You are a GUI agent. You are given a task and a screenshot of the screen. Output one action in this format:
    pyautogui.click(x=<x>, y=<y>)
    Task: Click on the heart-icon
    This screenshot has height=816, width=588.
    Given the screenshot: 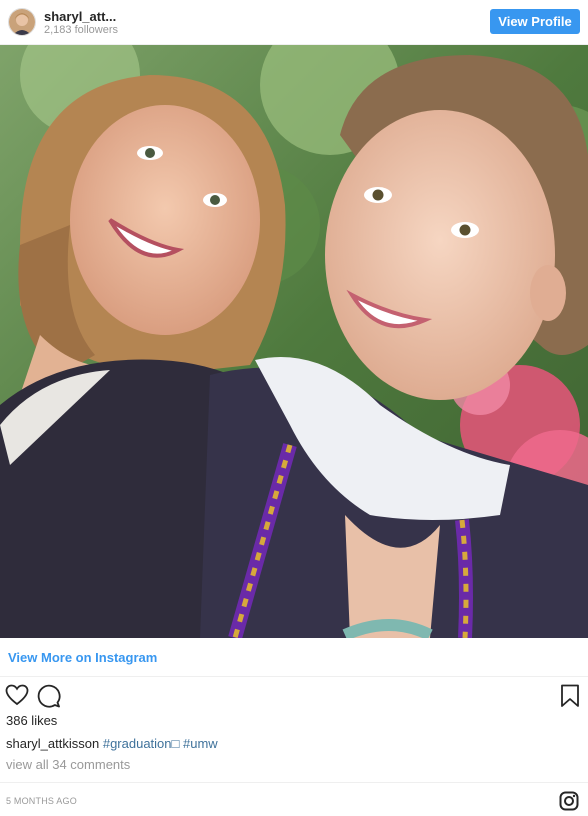 What is the action you would take?
    pyautogui.click(x=17, y=697)
    